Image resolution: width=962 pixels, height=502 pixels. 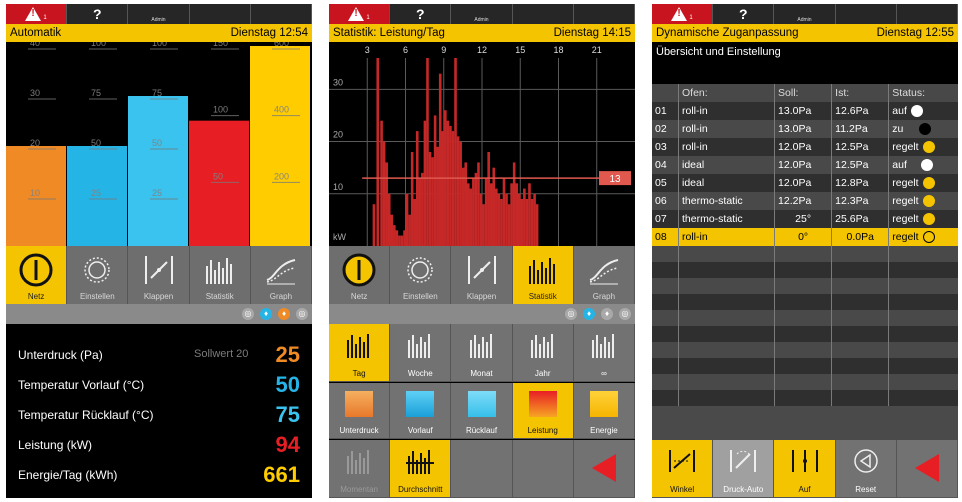 I want to click on table-row: 05 ideal 12.0Pa 12.8Pa regelt, so click(x=805, y=183).